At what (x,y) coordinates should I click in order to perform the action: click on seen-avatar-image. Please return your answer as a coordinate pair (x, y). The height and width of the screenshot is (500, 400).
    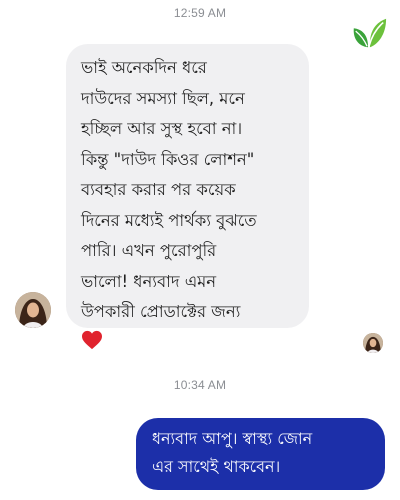
    Looking at the image, I should click on (373, 343).